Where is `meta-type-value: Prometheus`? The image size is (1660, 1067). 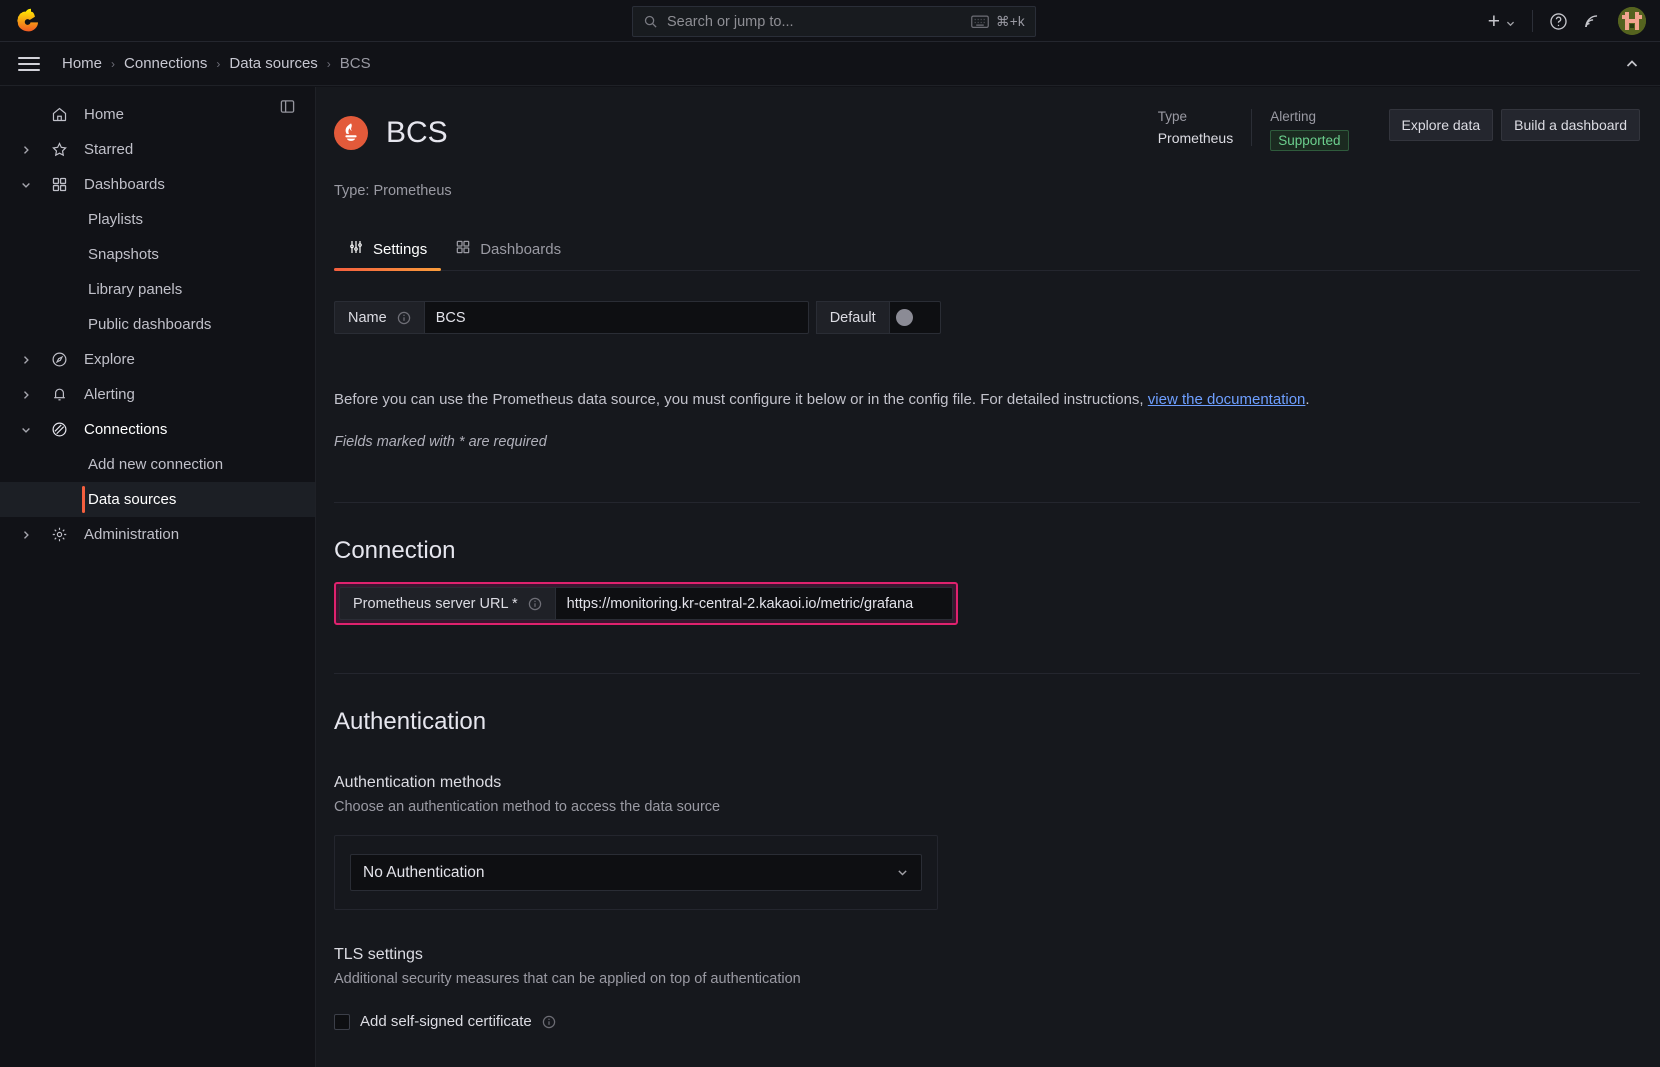
meta-type-value: Prometheus is located at coordinates (1195, 138).